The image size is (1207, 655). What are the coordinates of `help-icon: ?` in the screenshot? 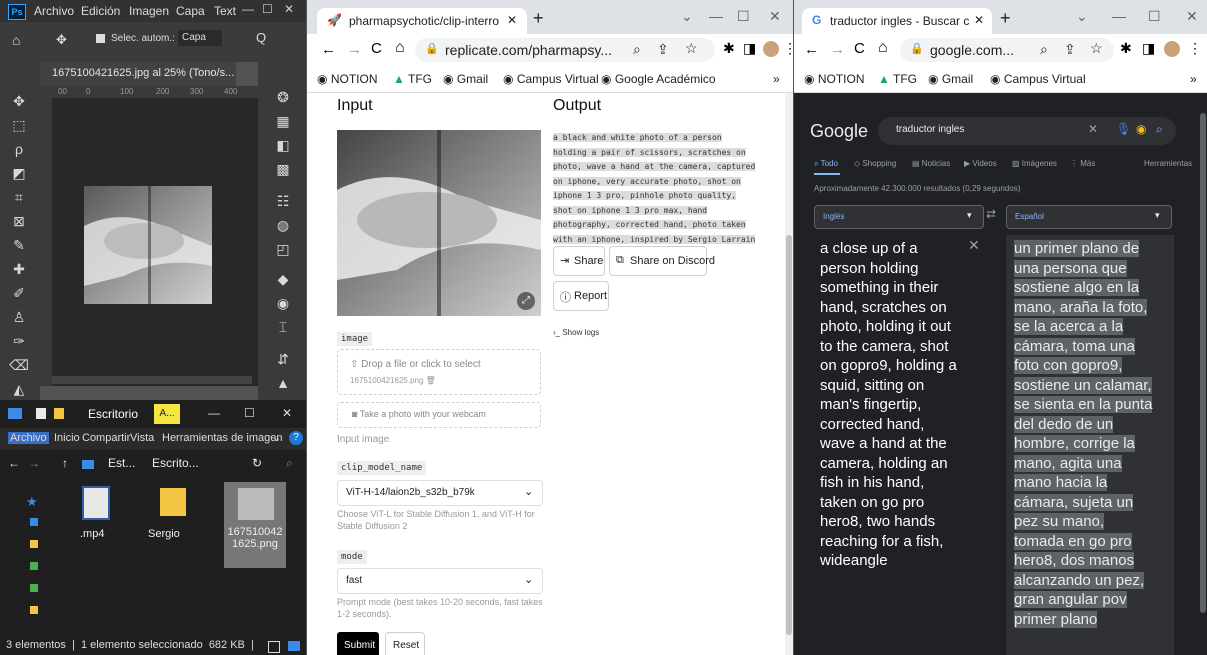 It's located at (296, 438).